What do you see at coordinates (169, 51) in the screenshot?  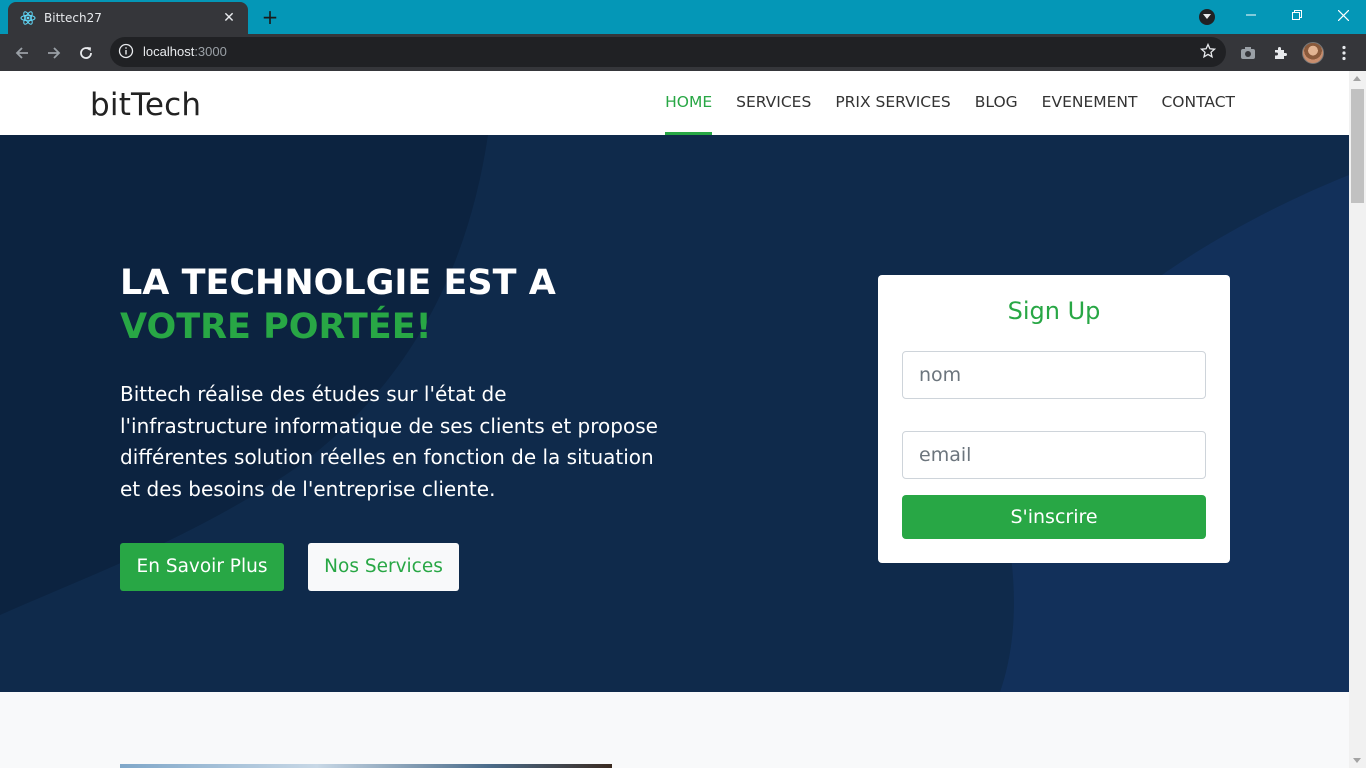 I see `url-host: localhost` at bounding box center [169, 51].